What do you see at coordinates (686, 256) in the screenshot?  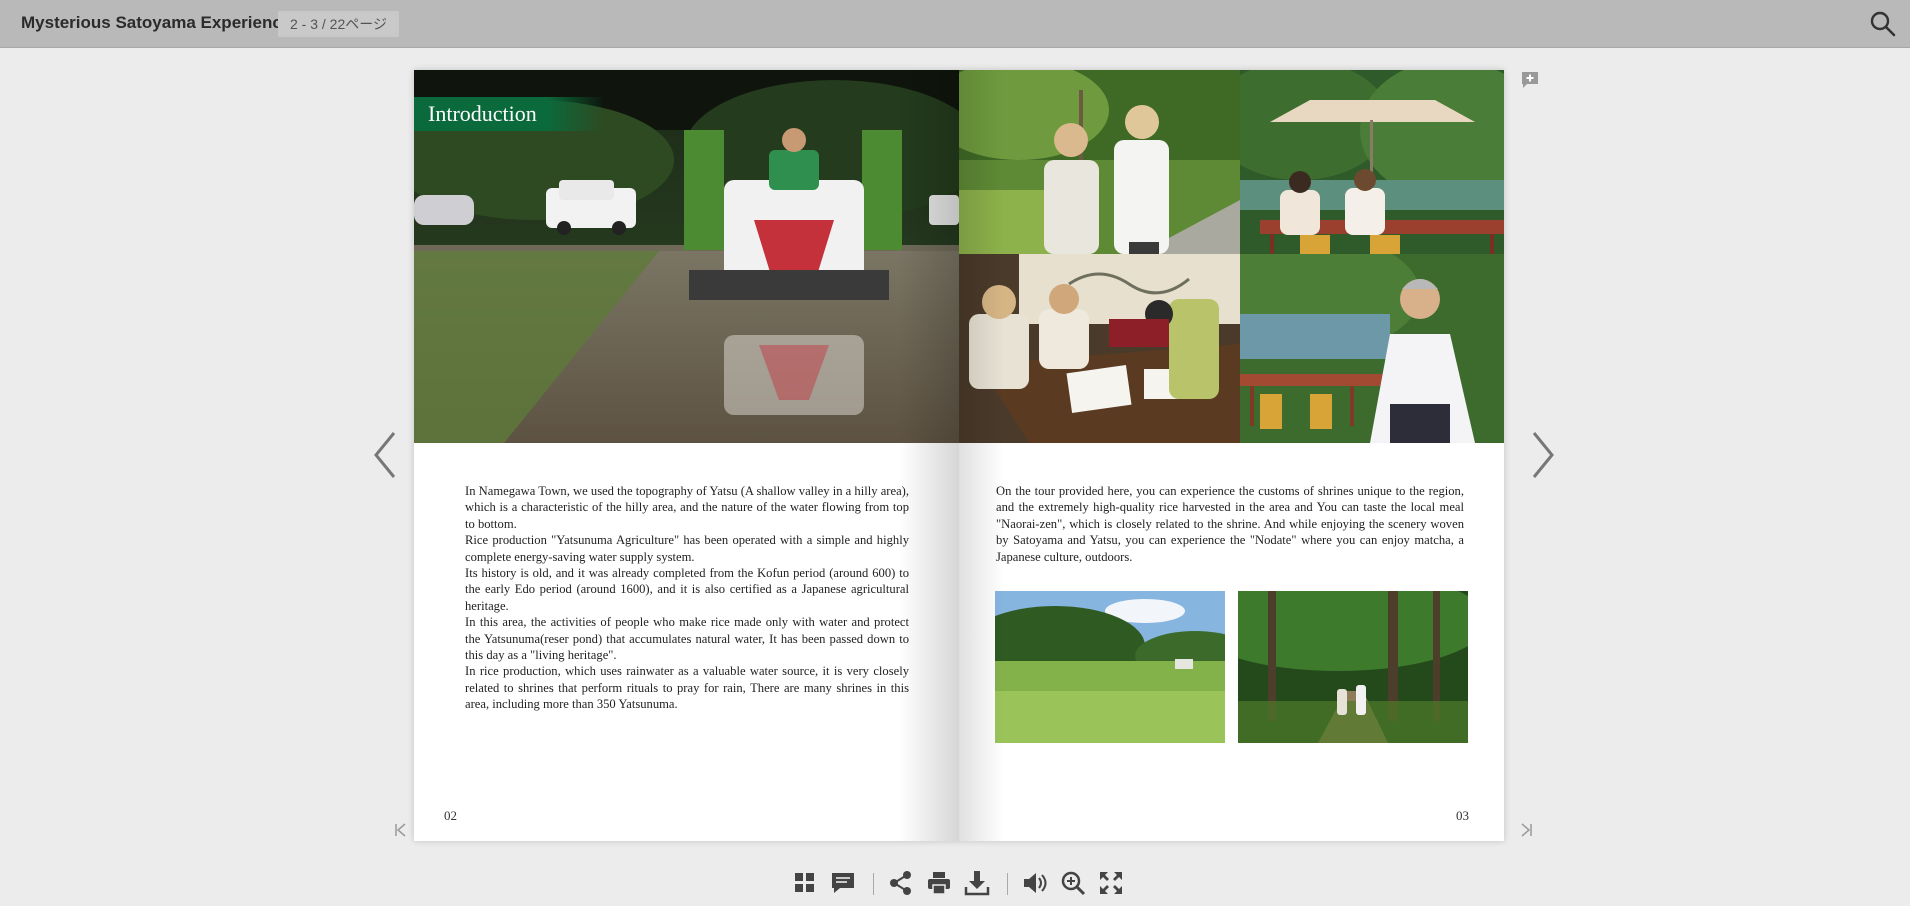 I see `rice-planting-photo: Introduction` at bounding box center [686, 256].